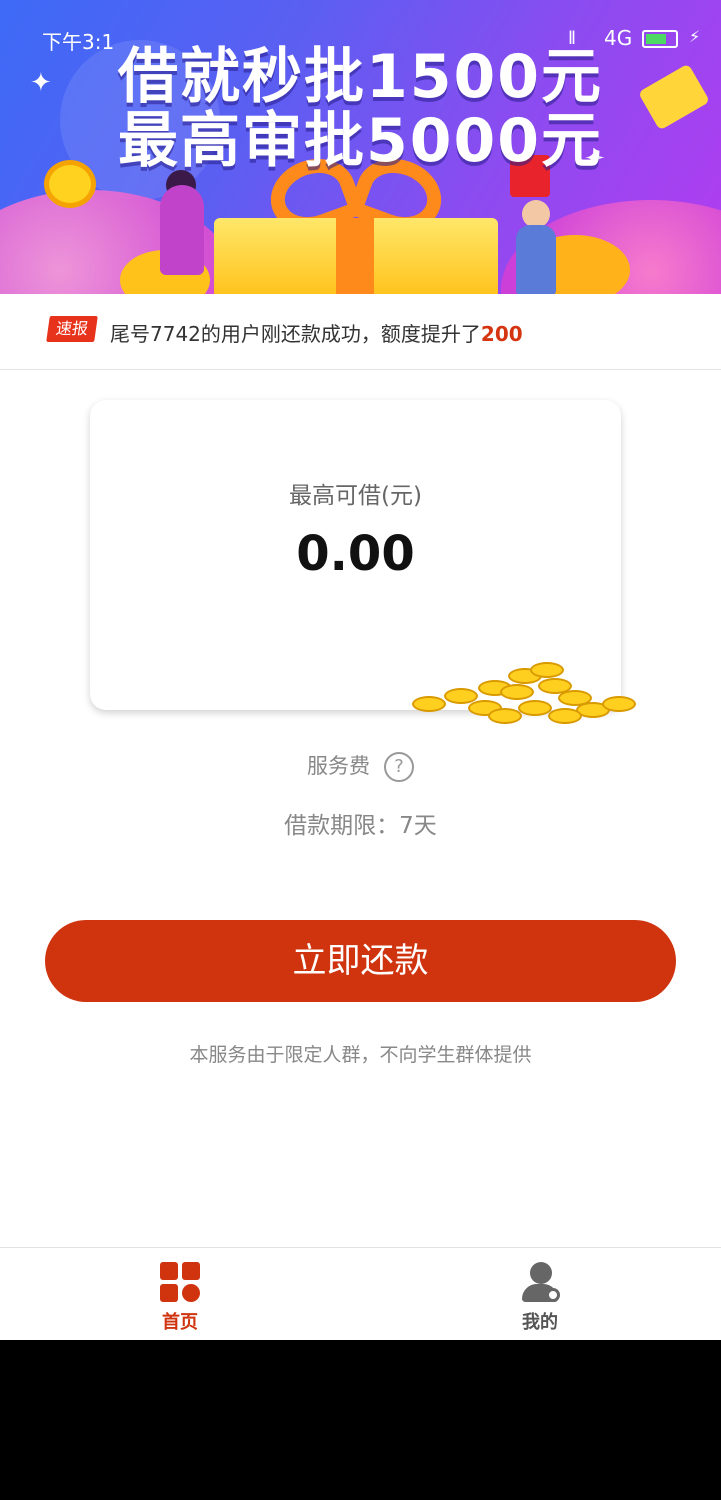  Describe the element at coordinates (182, 230) in the screenshot. I see `woman-illustration` at that location.